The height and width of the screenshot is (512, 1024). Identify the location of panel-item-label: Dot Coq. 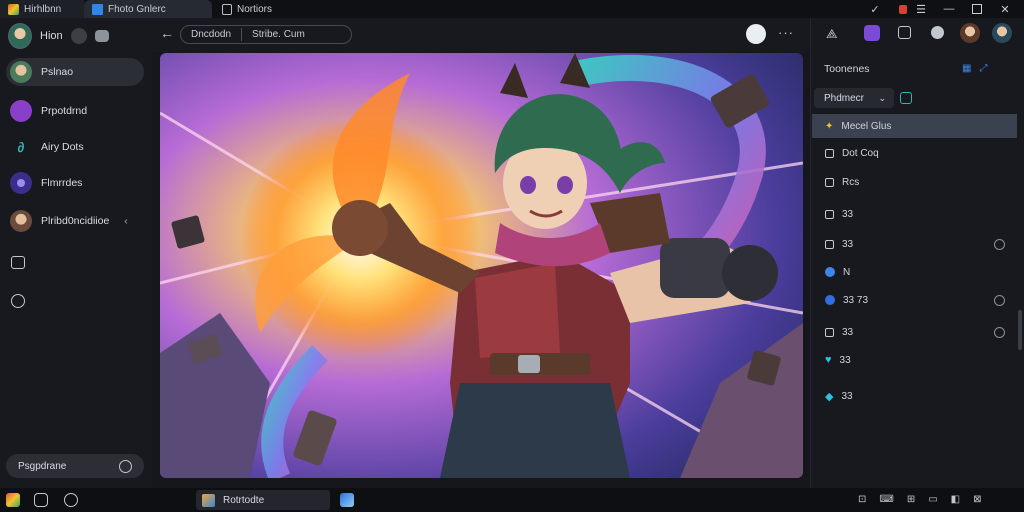
(860, 153).